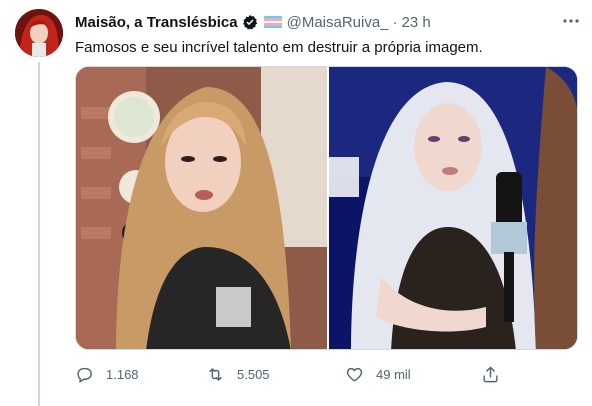 This screenshot has width=592, height=406. What do you see at coordinates (416, 22) in the screenshot?
I see `timestamp: 23 h` at bounding box center [416, 22].